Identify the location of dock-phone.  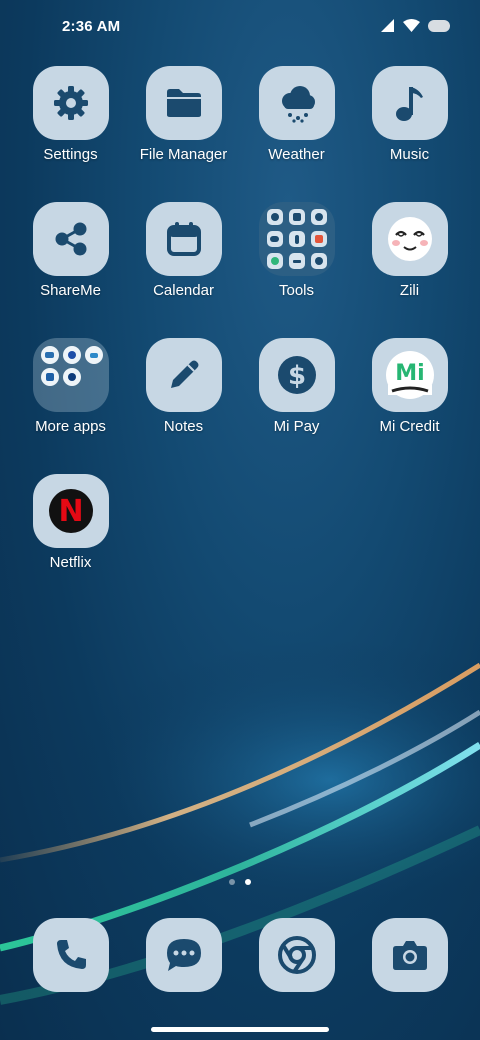
(70, 955).